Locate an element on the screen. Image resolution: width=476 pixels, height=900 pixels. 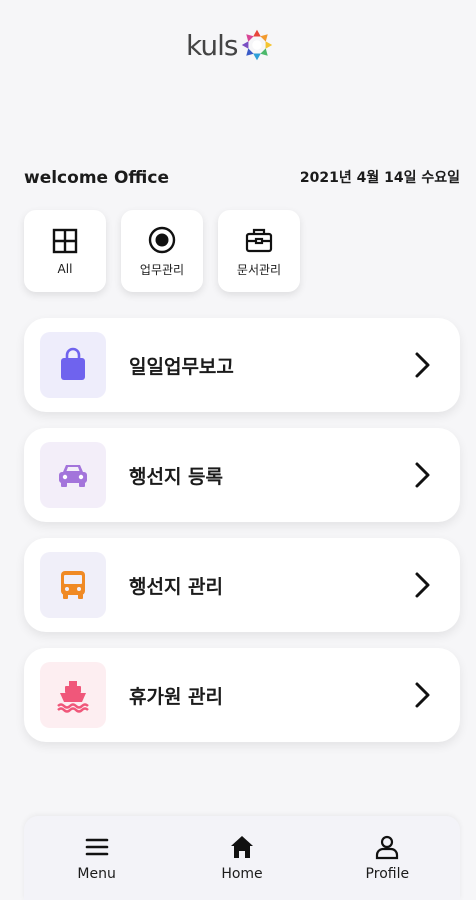
ship-icon is located at coordinates (73, 697).